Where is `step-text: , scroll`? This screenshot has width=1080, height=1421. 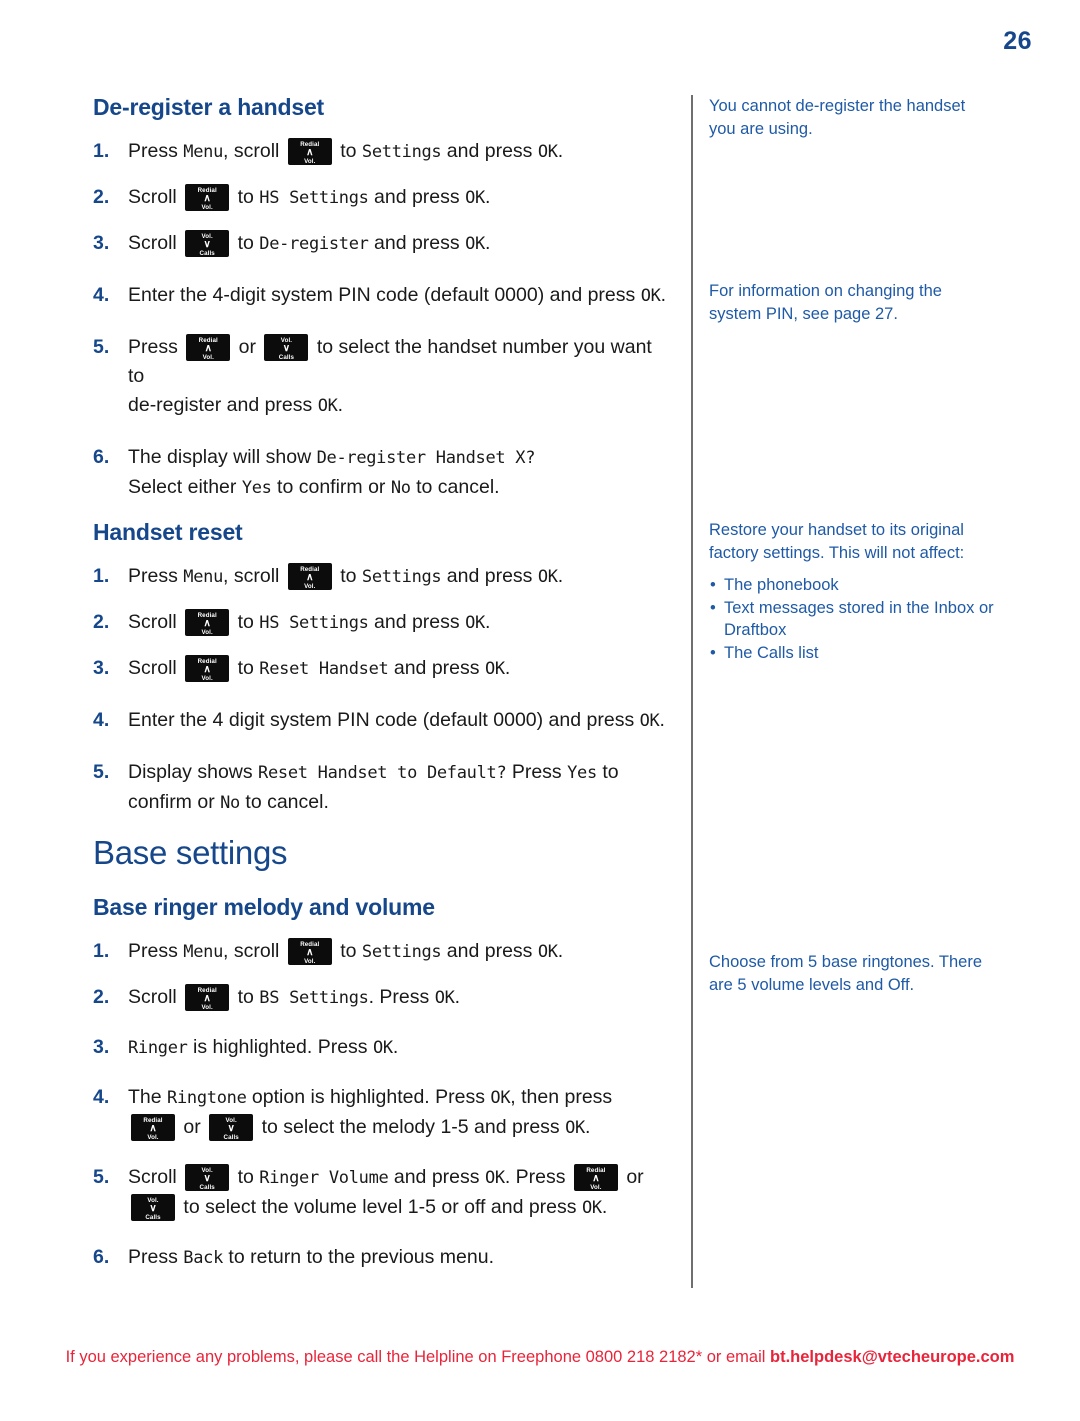 step-text: , scroll is located at coordinates (254, 576).